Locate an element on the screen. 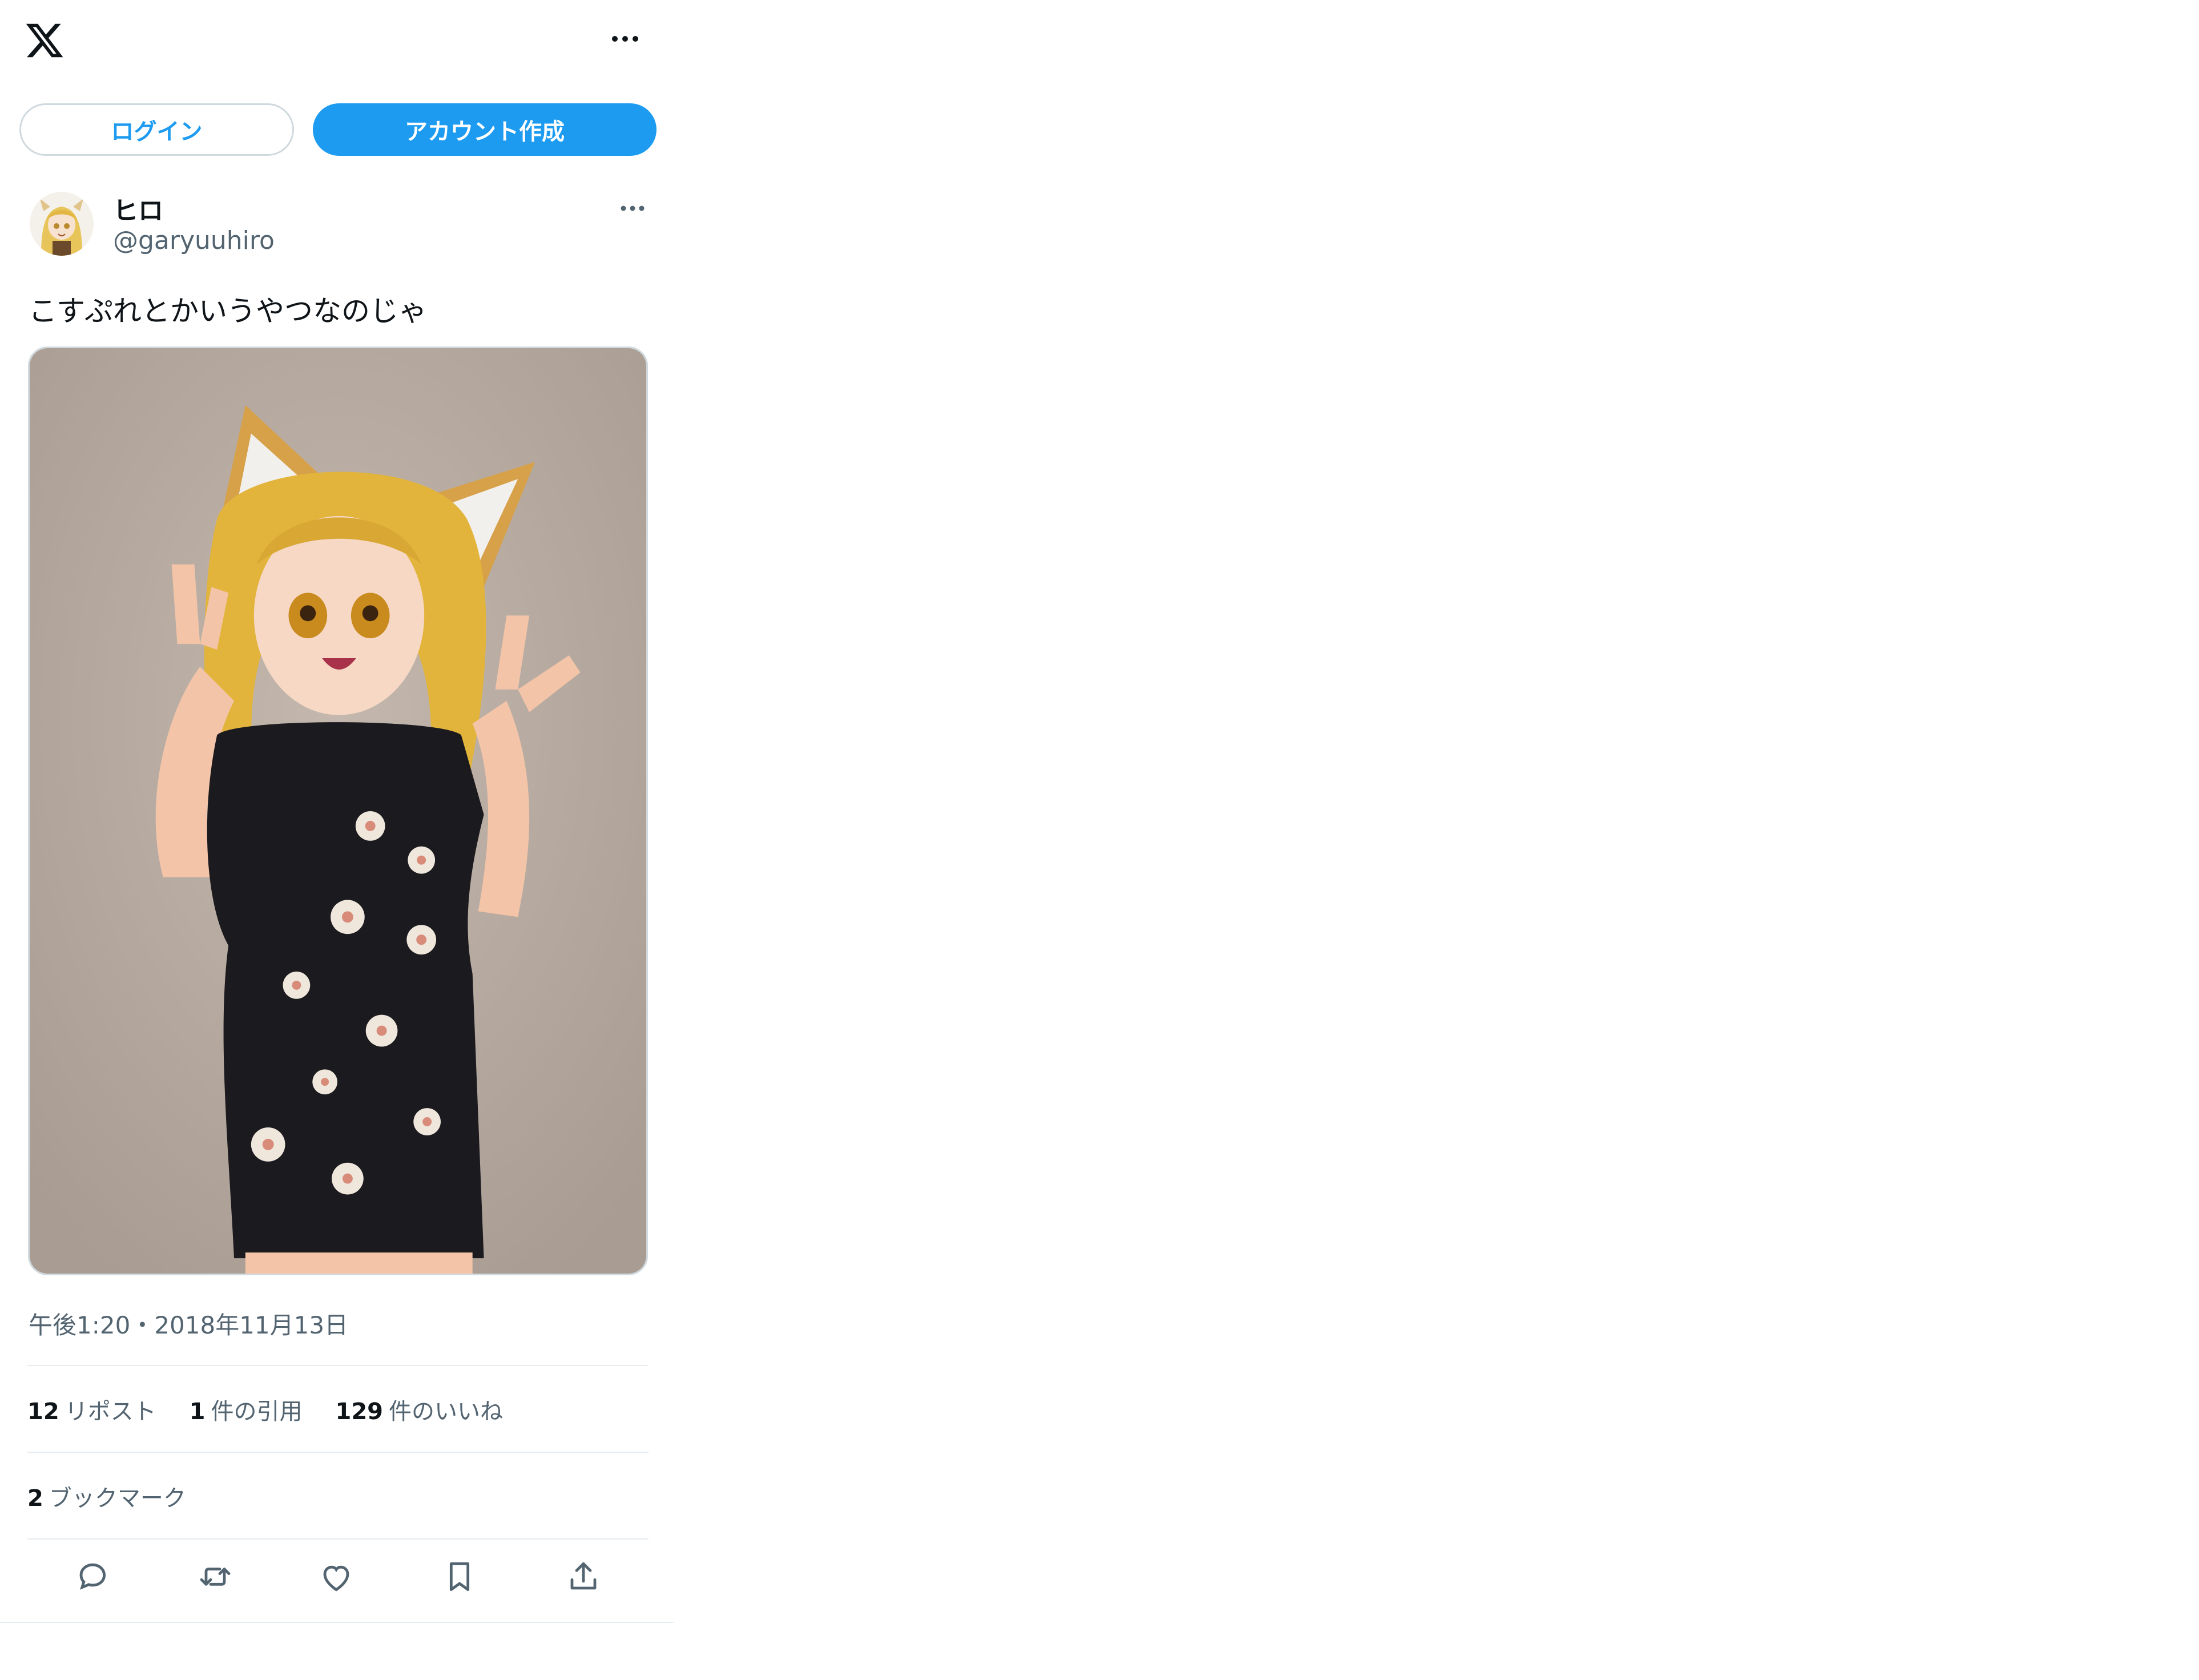 This screenshot has height=1680, width=2199. stat-count: 1 is located at coordinates (198, 1412).